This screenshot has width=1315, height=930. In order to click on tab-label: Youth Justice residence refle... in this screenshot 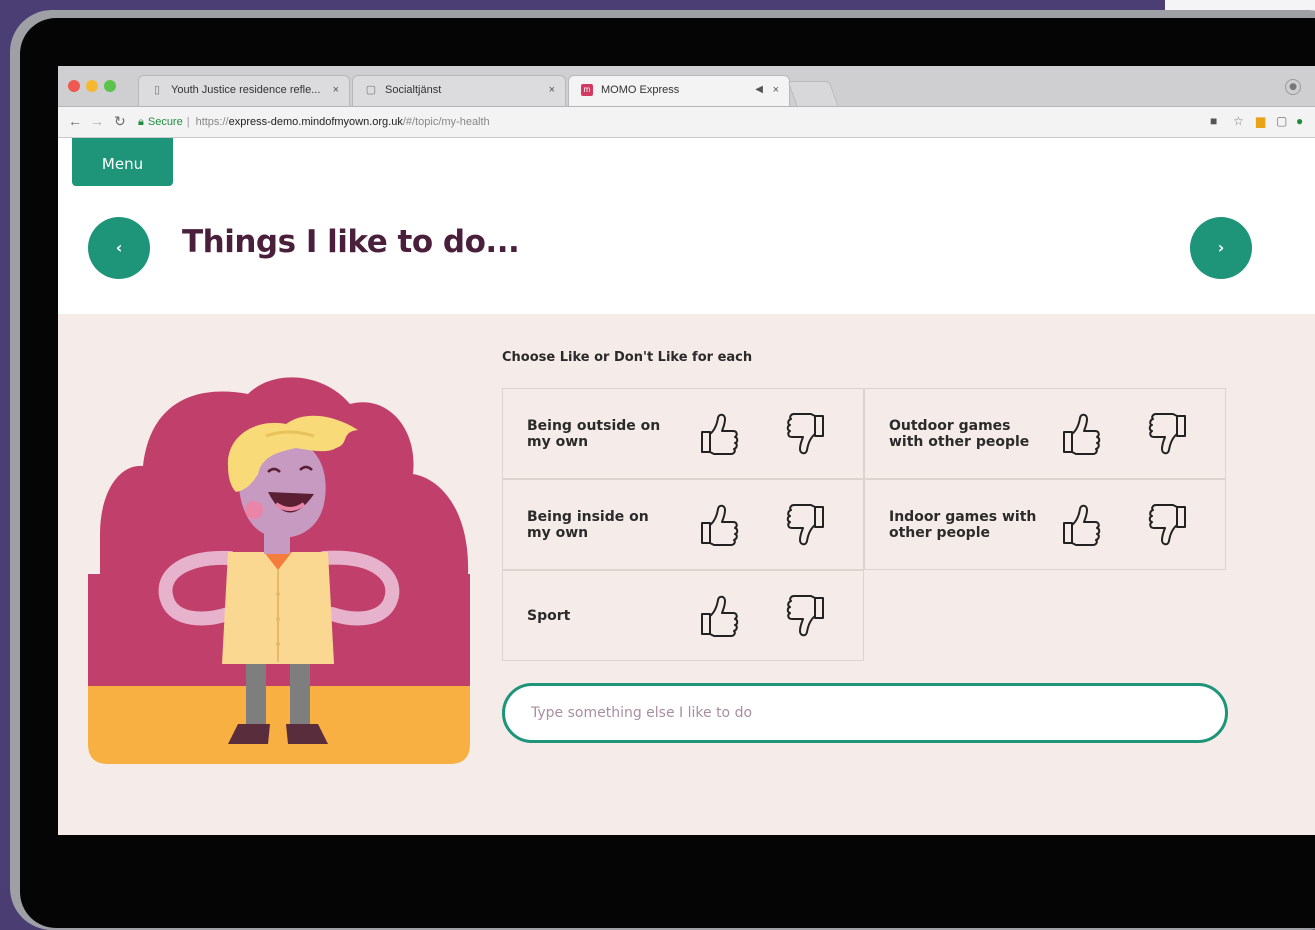, I will do `click(246, 90)`.